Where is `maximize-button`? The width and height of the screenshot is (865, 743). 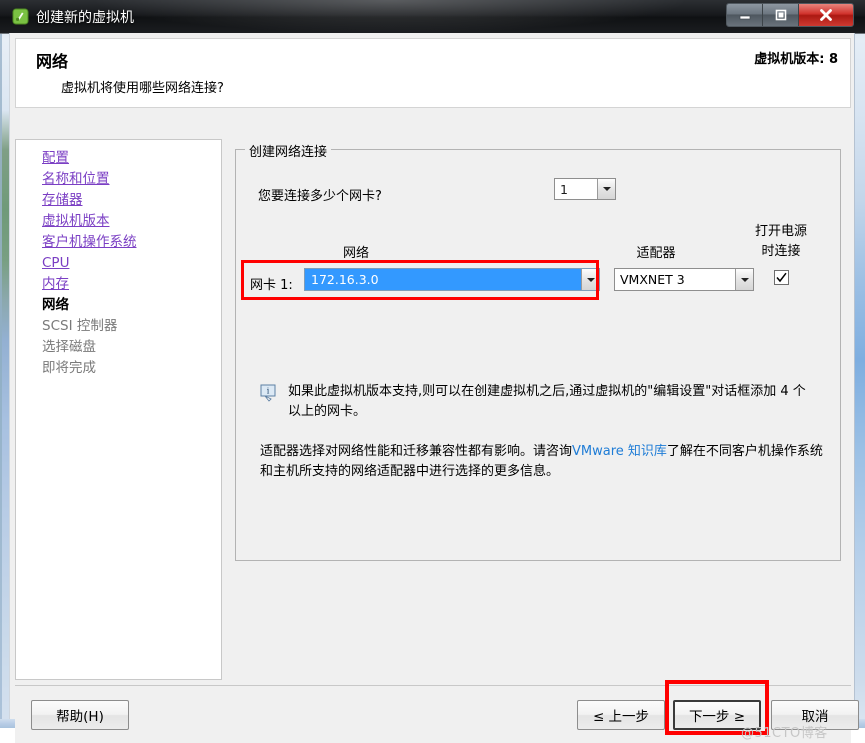 maximize-button is located at coordinates (781, 15).